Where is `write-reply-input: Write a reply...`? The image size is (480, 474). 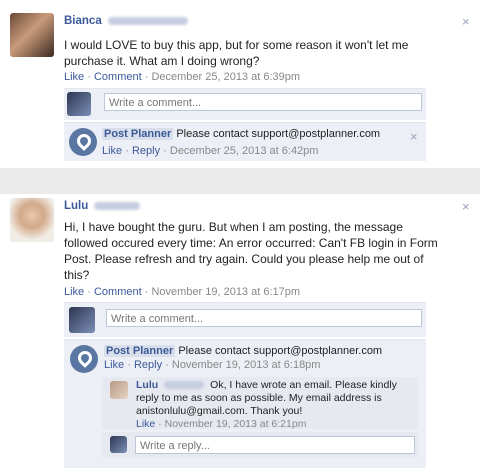 write-reply-input: Write a reply... is located at coordinates (275, 445).